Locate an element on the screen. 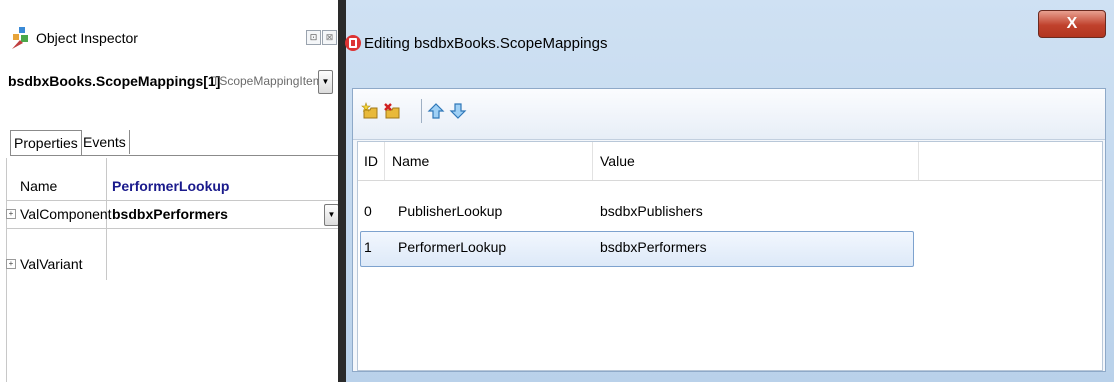 Image resolution: width=1114 pixels, height=382 pixels. property-row-valvariant: + ValVariant is located at coordinates (173, 264).